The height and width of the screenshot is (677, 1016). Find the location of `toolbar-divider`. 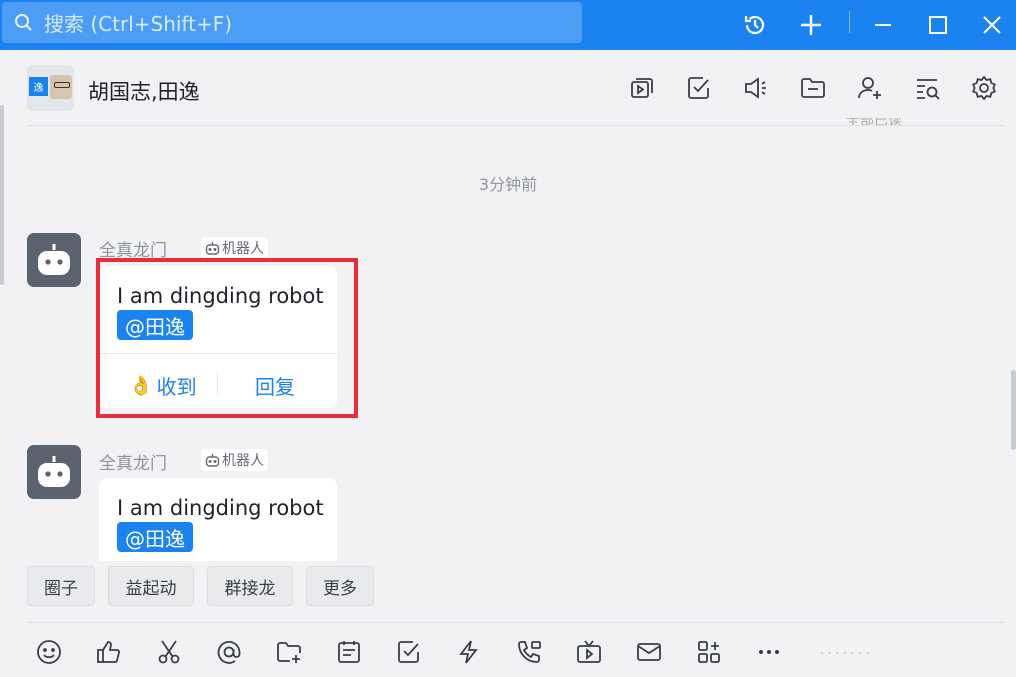

toolbar-divider is located at coordinates (516, 622).